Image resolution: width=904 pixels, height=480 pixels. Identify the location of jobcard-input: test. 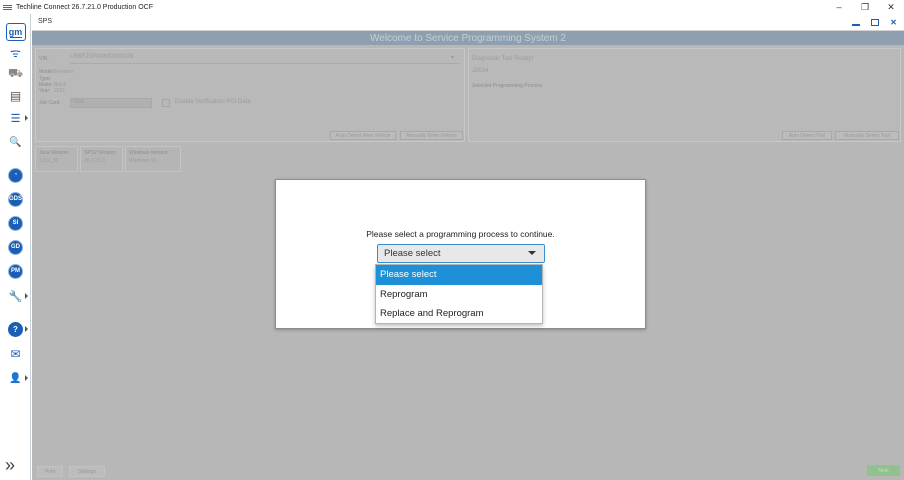
(111, 103).